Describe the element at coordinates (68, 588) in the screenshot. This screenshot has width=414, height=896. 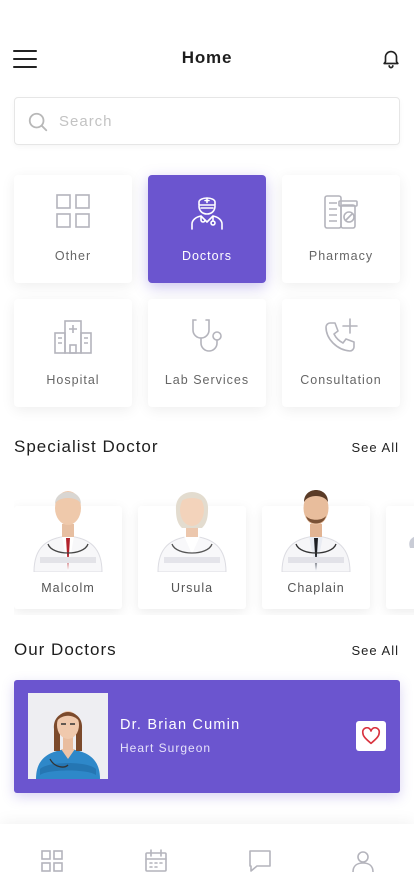
I see `specialist-name: Malcolm` at that location.